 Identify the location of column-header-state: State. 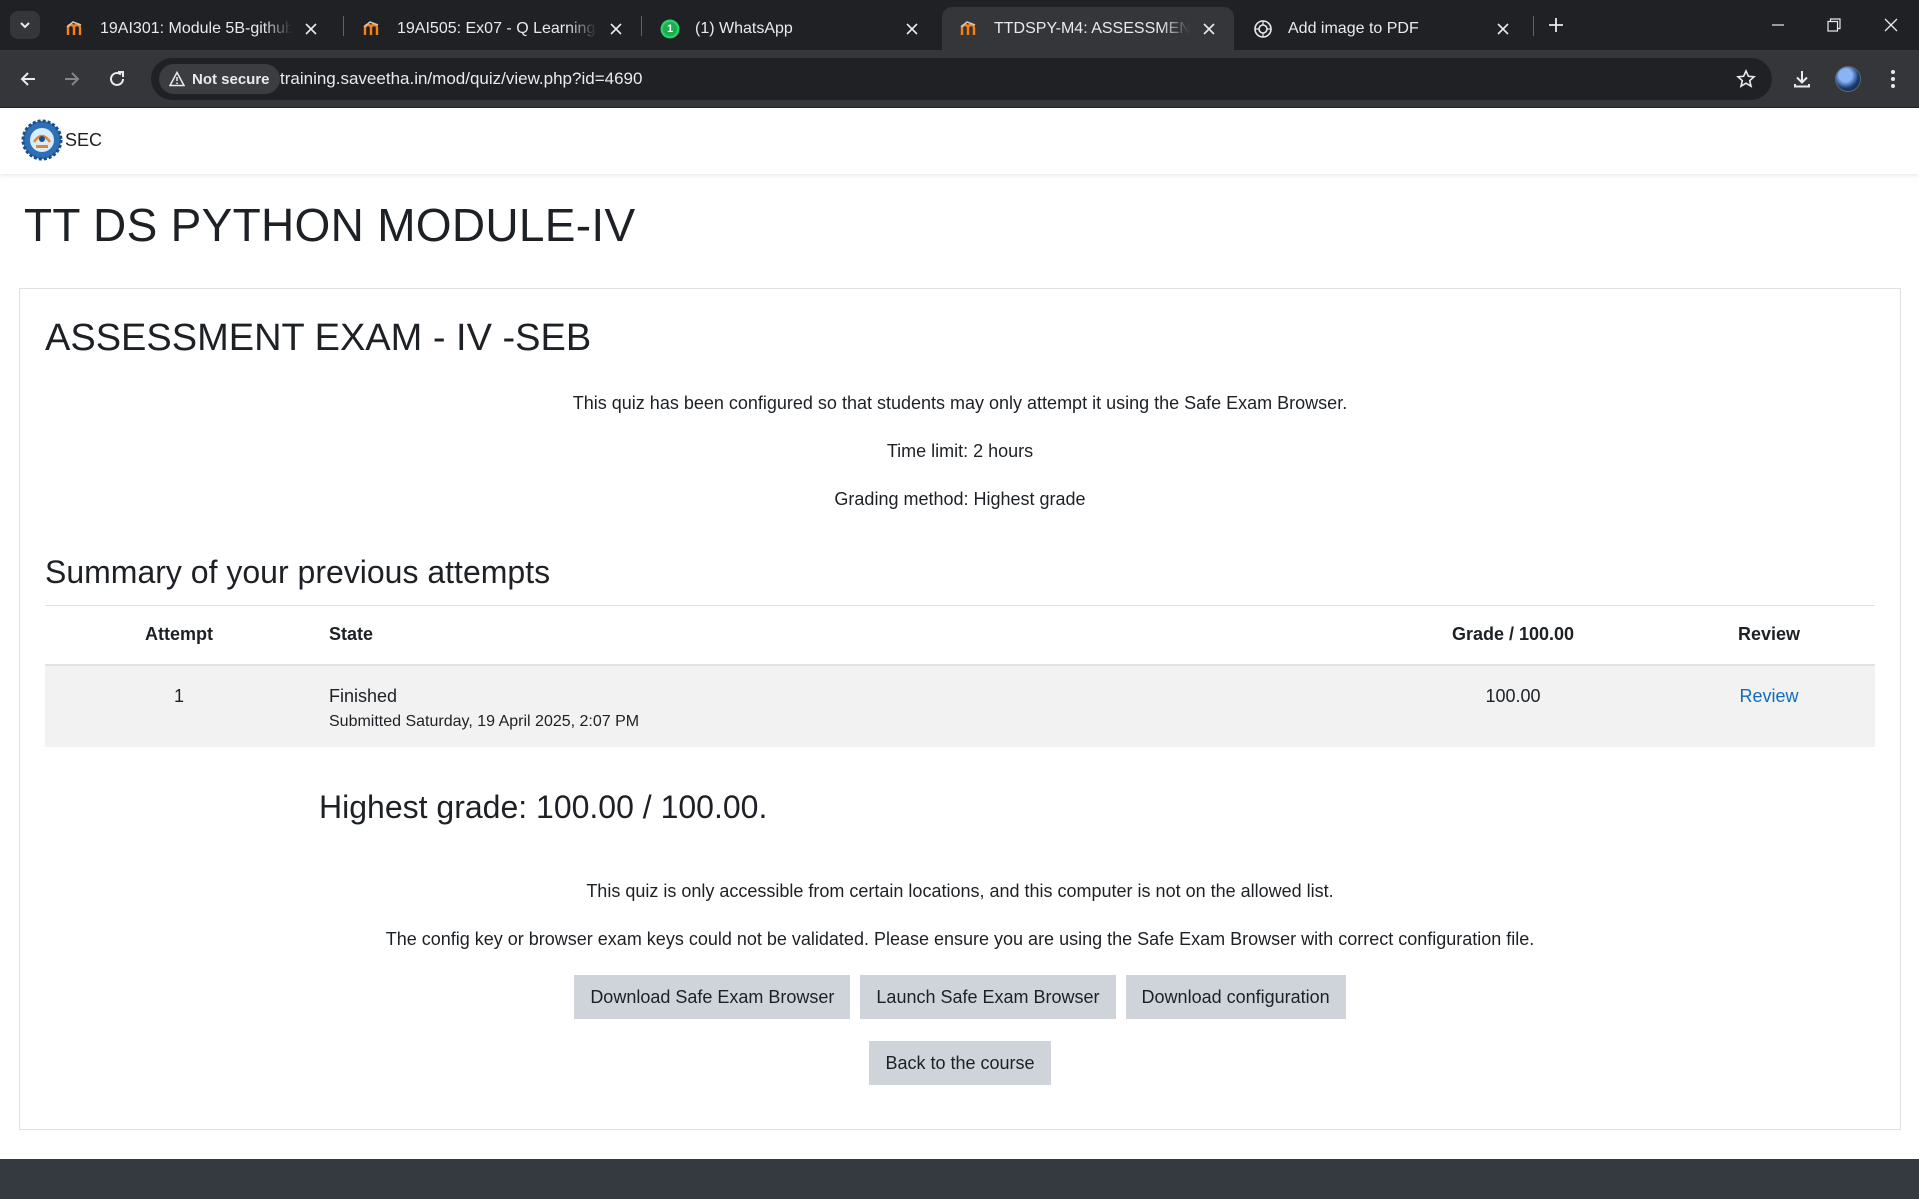
(838, 635).